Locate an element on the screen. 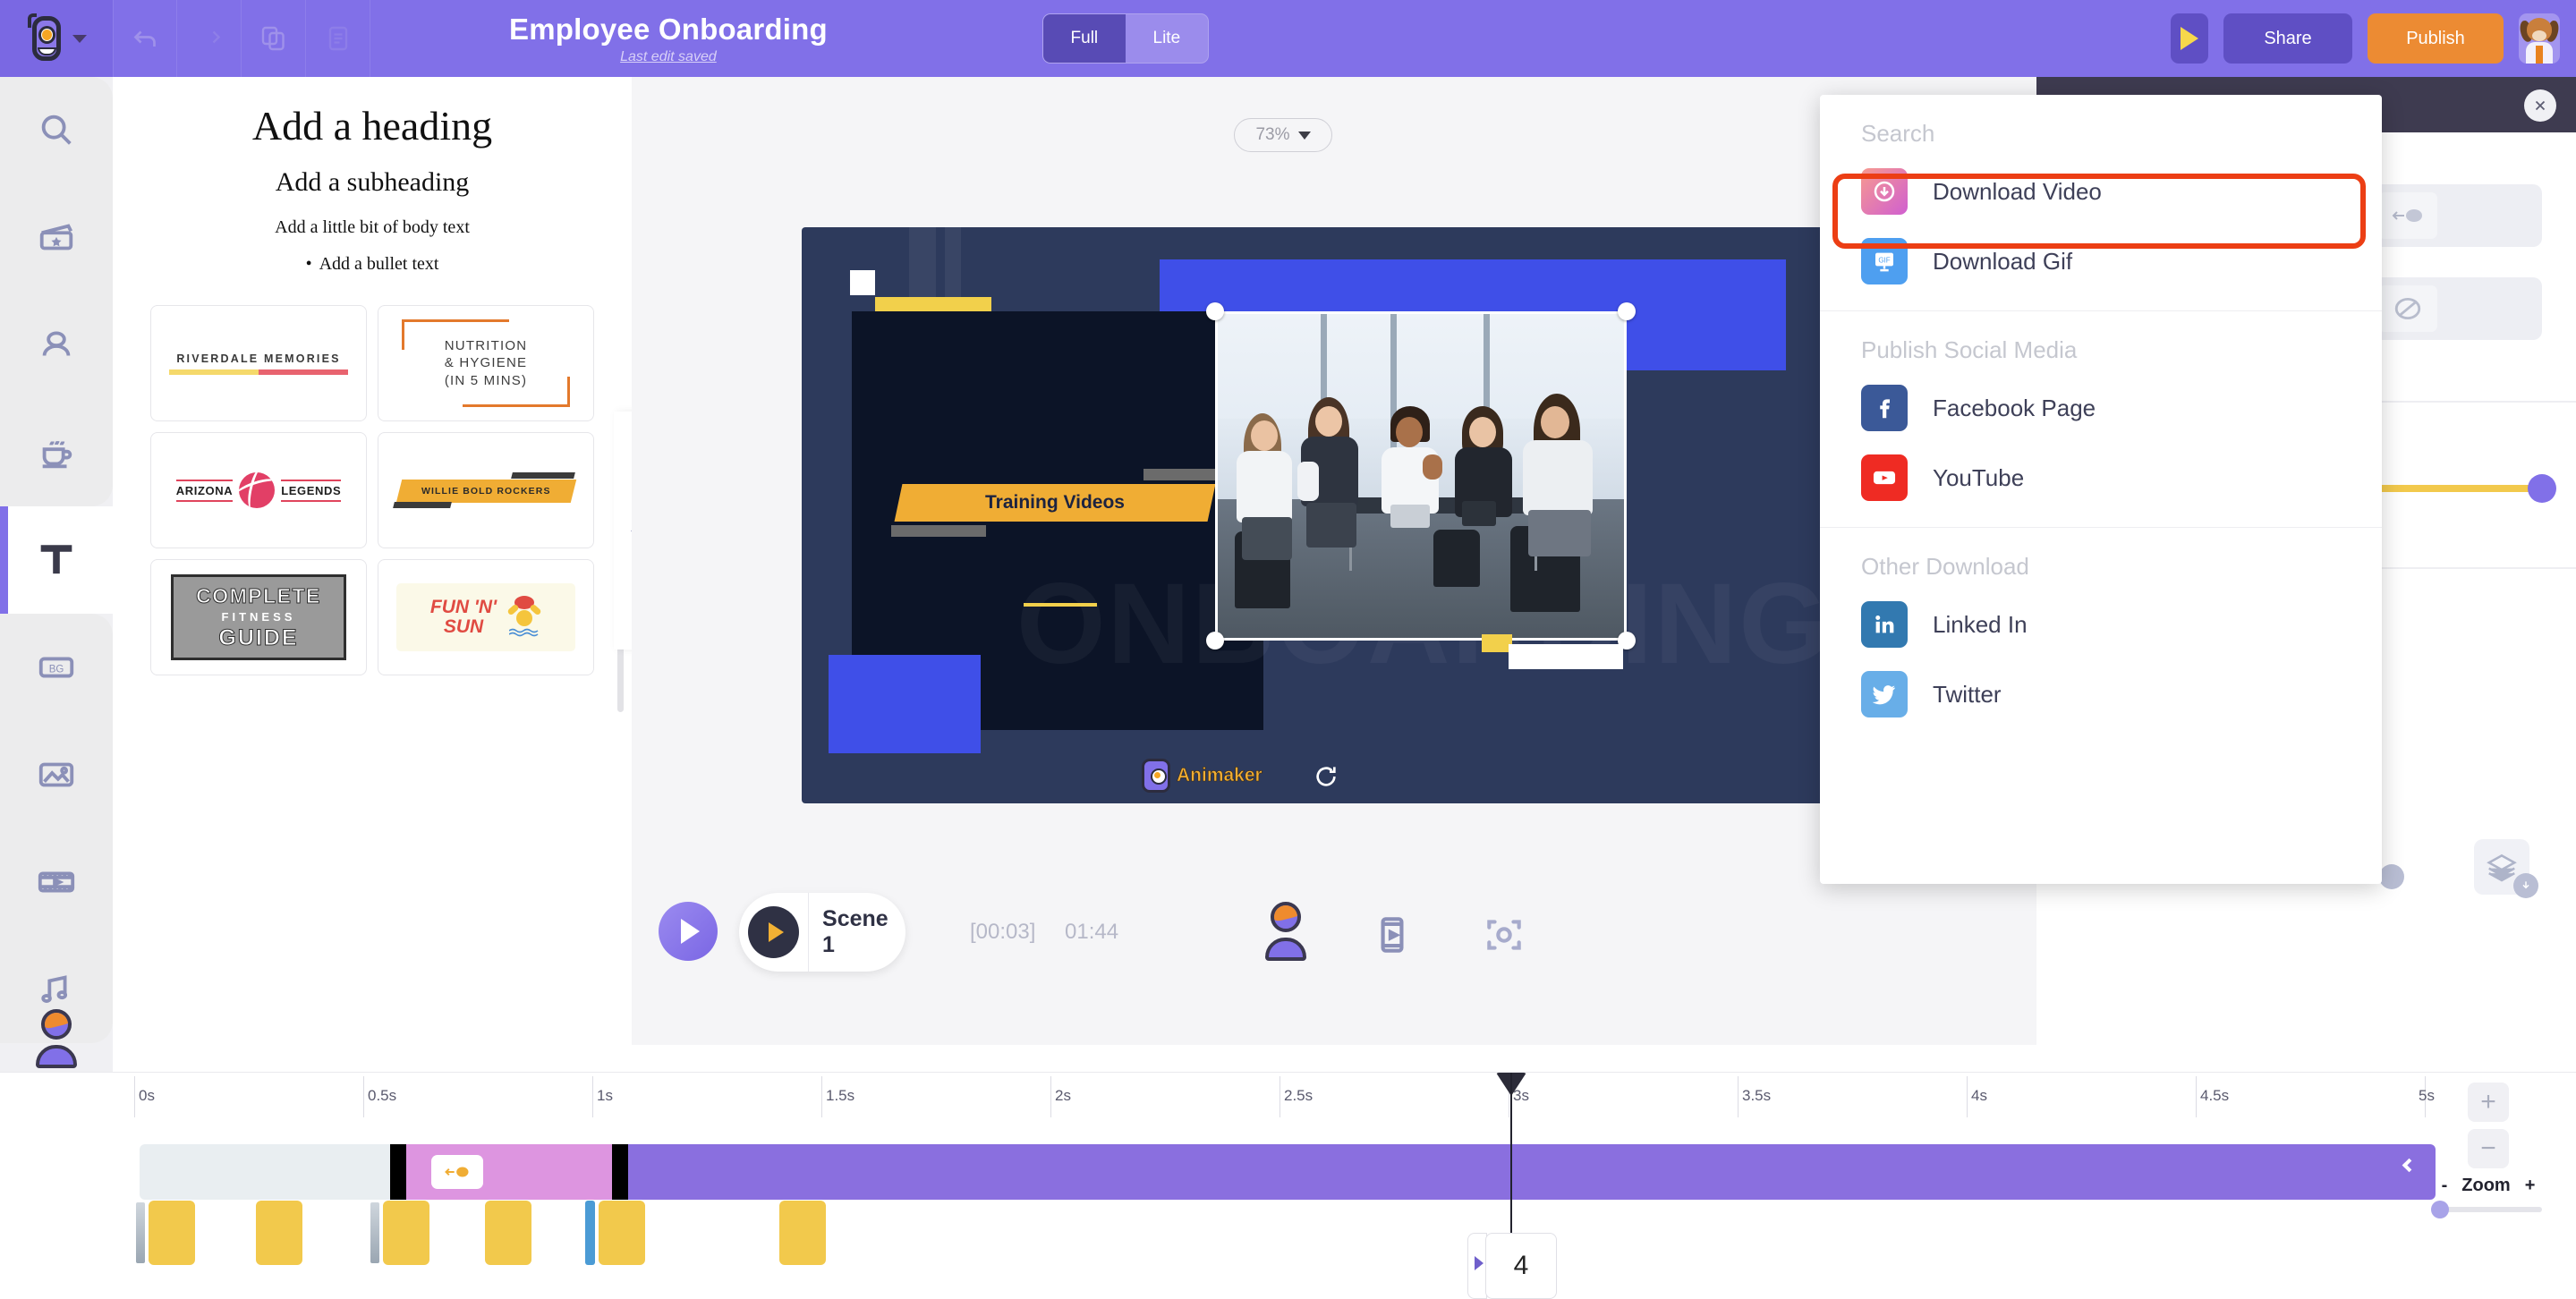  undo-button is located at coordinates (145, 38).